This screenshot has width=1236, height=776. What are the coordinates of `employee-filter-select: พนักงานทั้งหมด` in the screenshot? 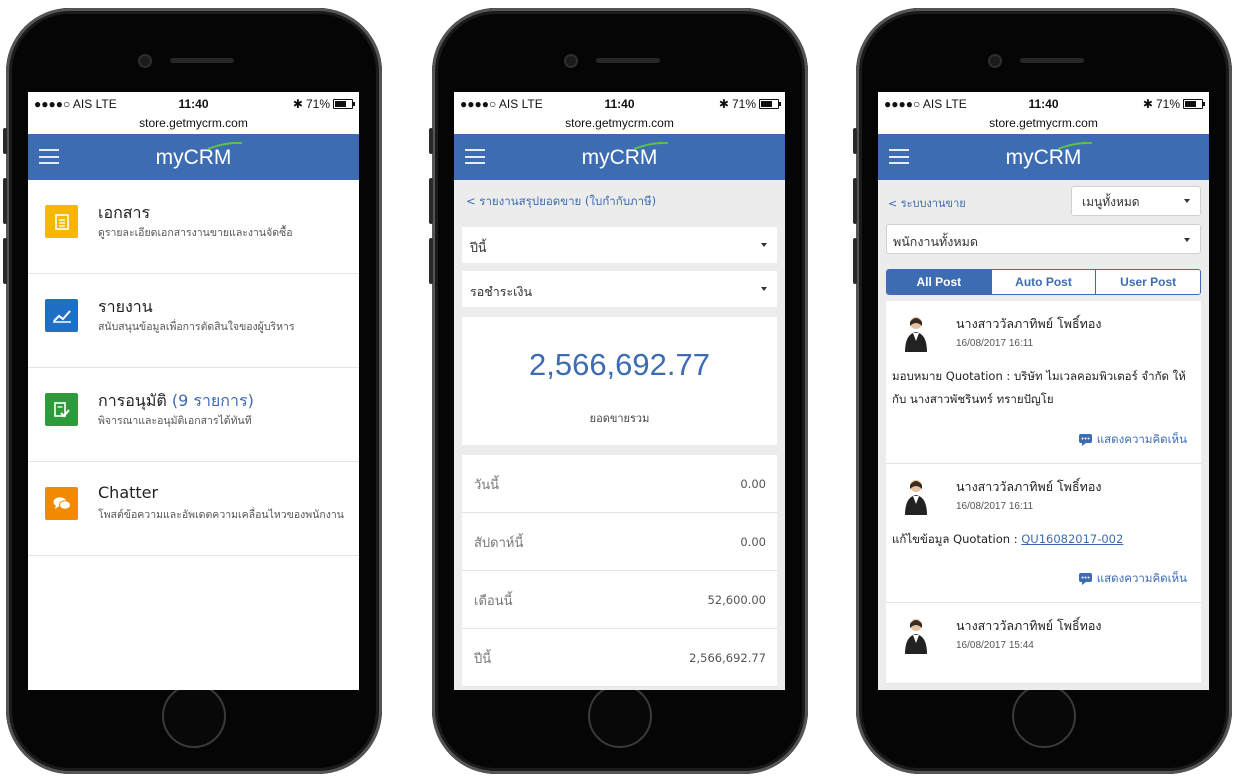 It's located at (1043, 239).